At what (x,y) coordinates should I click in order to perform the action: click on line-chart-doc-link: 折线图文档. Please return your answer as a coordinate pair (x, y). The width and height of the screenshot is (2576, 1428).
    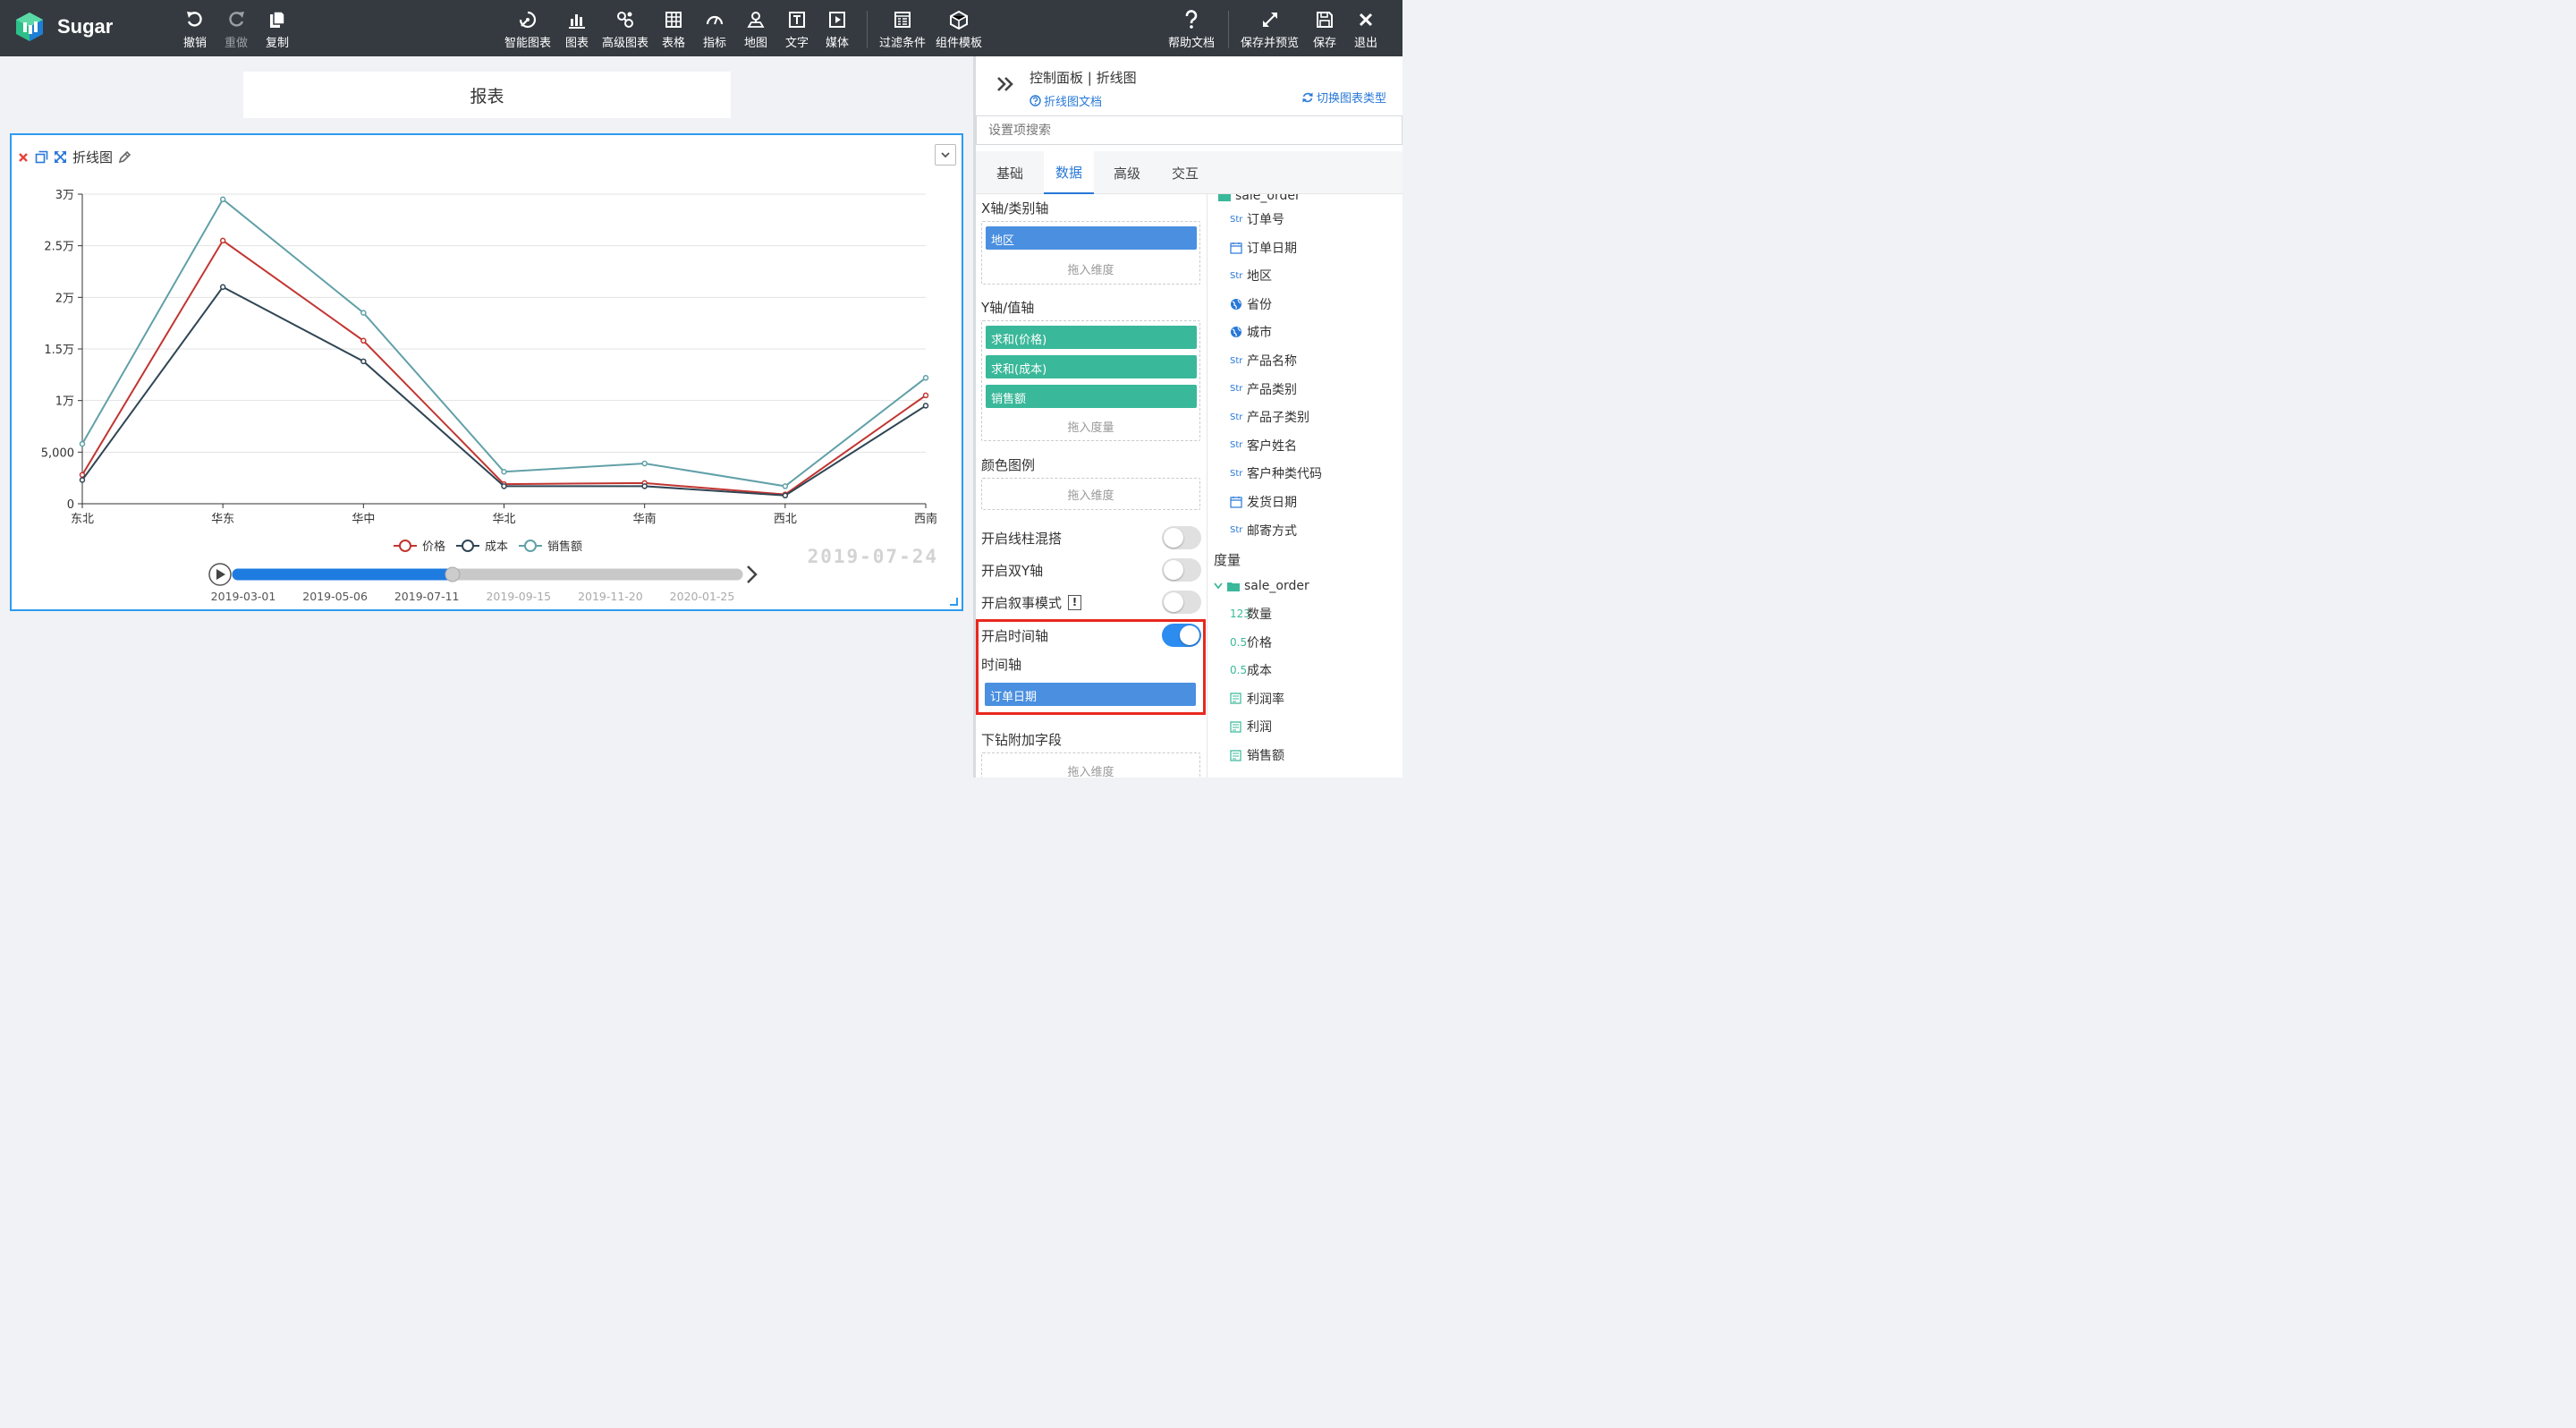
    Looking at the image, I should click on (1066, 100).